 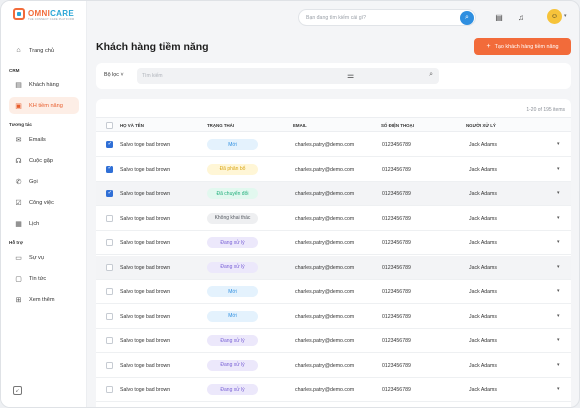 What do you see at coordinates (467, 18) in the screenshot?
I see `search-icon: ⌕` at bounding box center [467, 18].